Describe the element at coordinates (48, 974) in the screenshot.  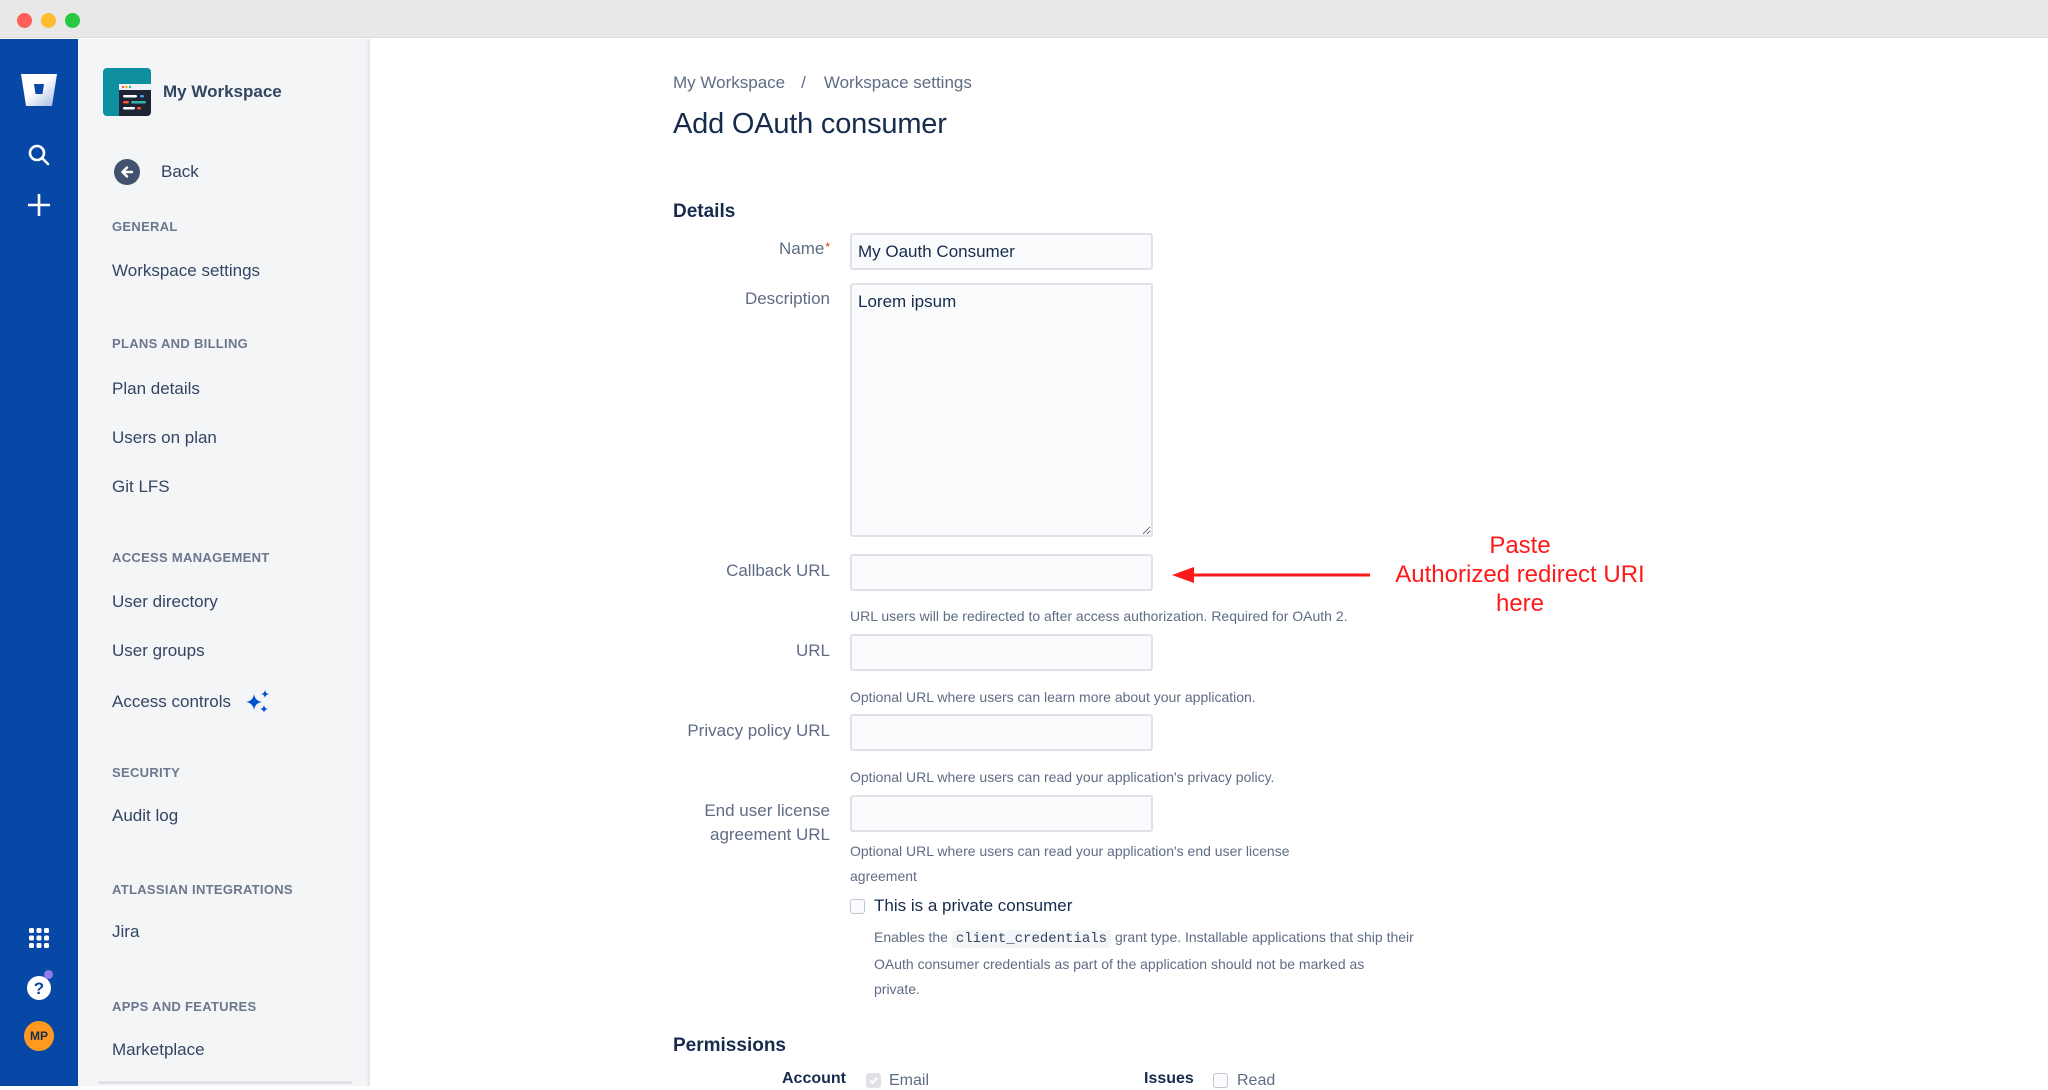
I see `notification-dot` at that location.